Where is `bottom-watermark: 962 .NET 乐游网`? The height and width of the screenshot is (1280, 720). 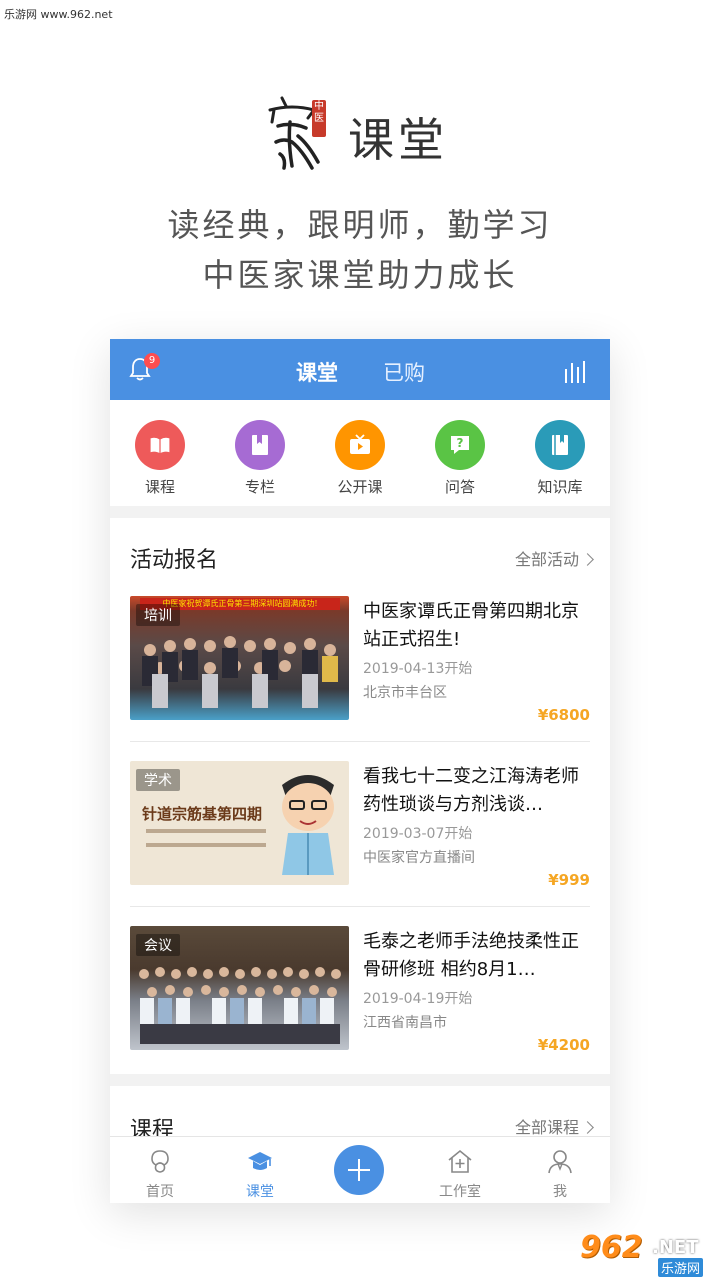
bottom-watermark: 962 .NET 乐游网 is located at coordinates (648, 1254).